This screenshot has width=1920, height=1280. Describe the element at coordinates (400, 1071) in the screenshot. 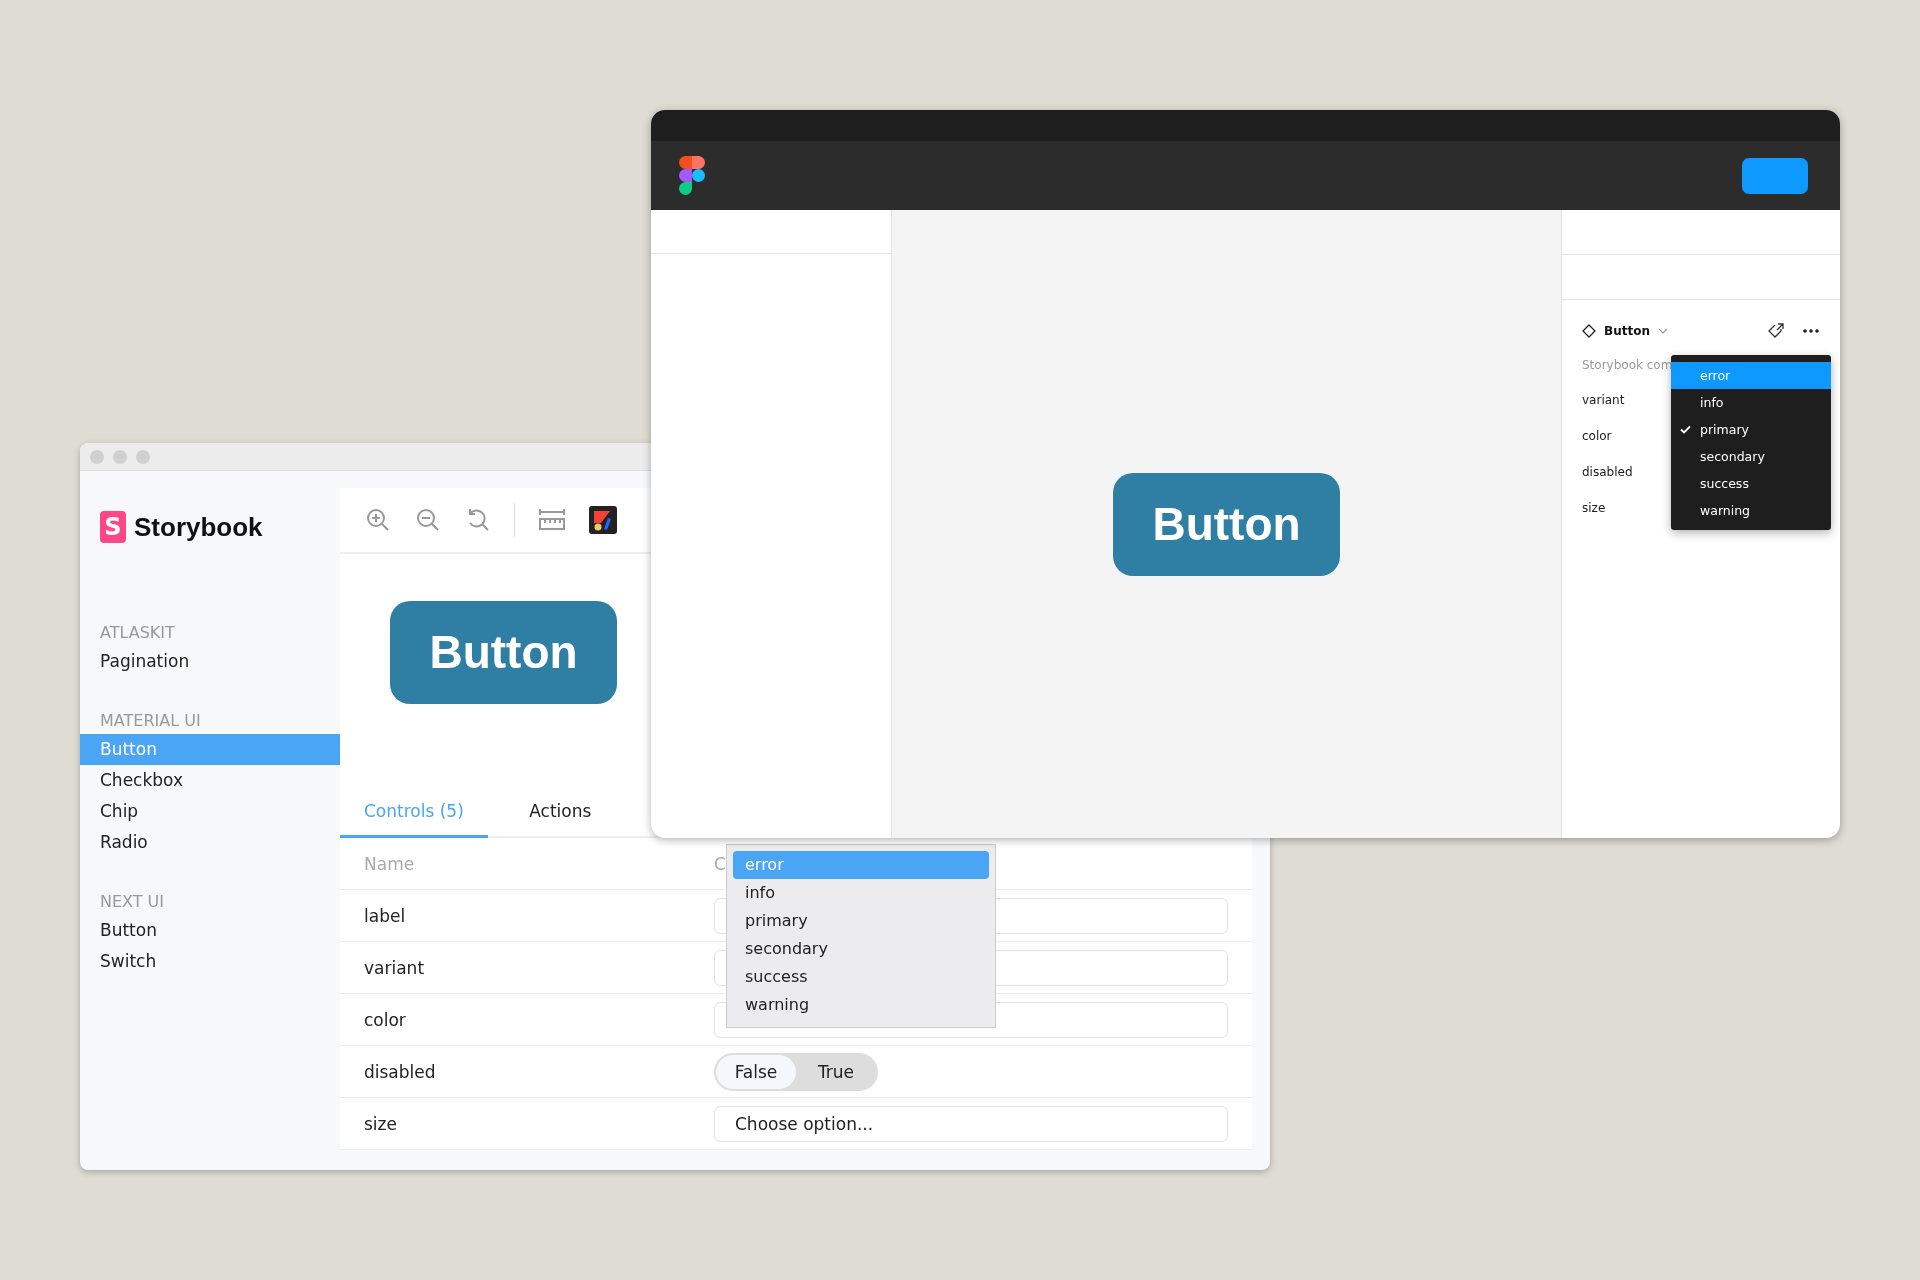

I see `prop-name: disabled` at that location.